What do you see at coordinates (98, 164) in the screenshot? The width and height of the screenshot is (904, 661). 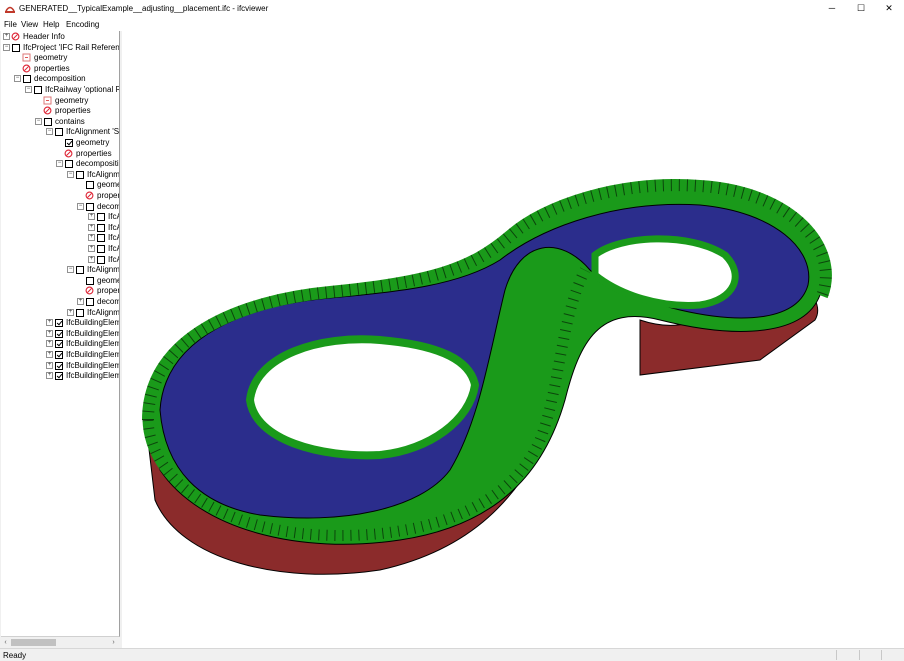 I see `tree-node-label: decompositic` at bounding box center [98, 164].